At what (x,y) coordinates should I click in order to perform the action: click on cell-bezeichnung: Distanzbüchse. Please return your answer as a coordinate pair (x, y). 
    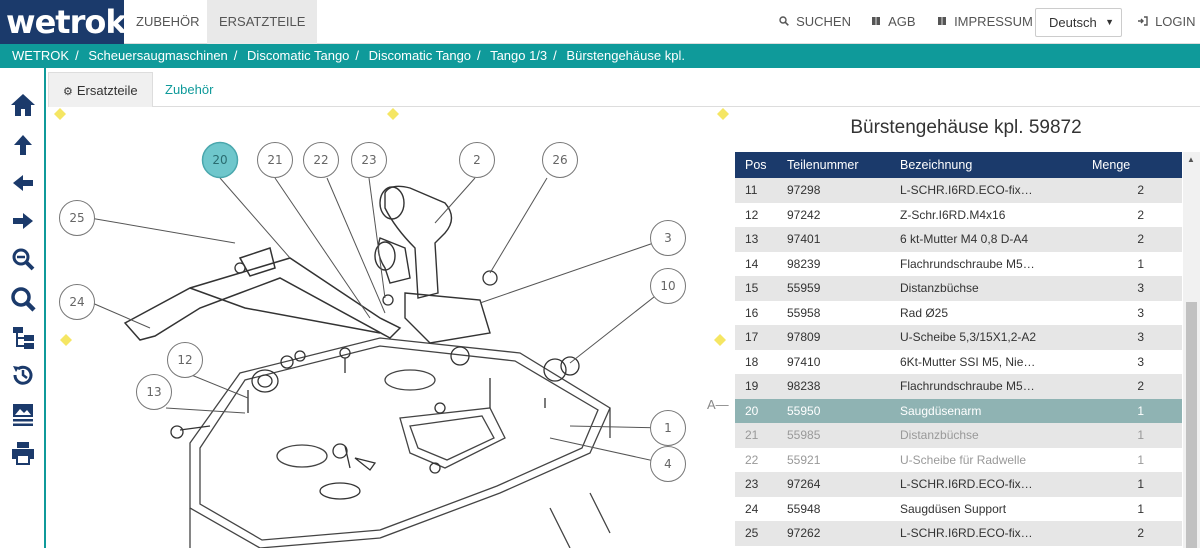
    Looking at the image, I should click on (939, 288).